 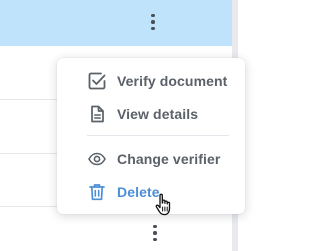 What do you see at coordinates (97, 81) in the screenshot?
I see `check-square-icon` at bounding box center [97, 81].